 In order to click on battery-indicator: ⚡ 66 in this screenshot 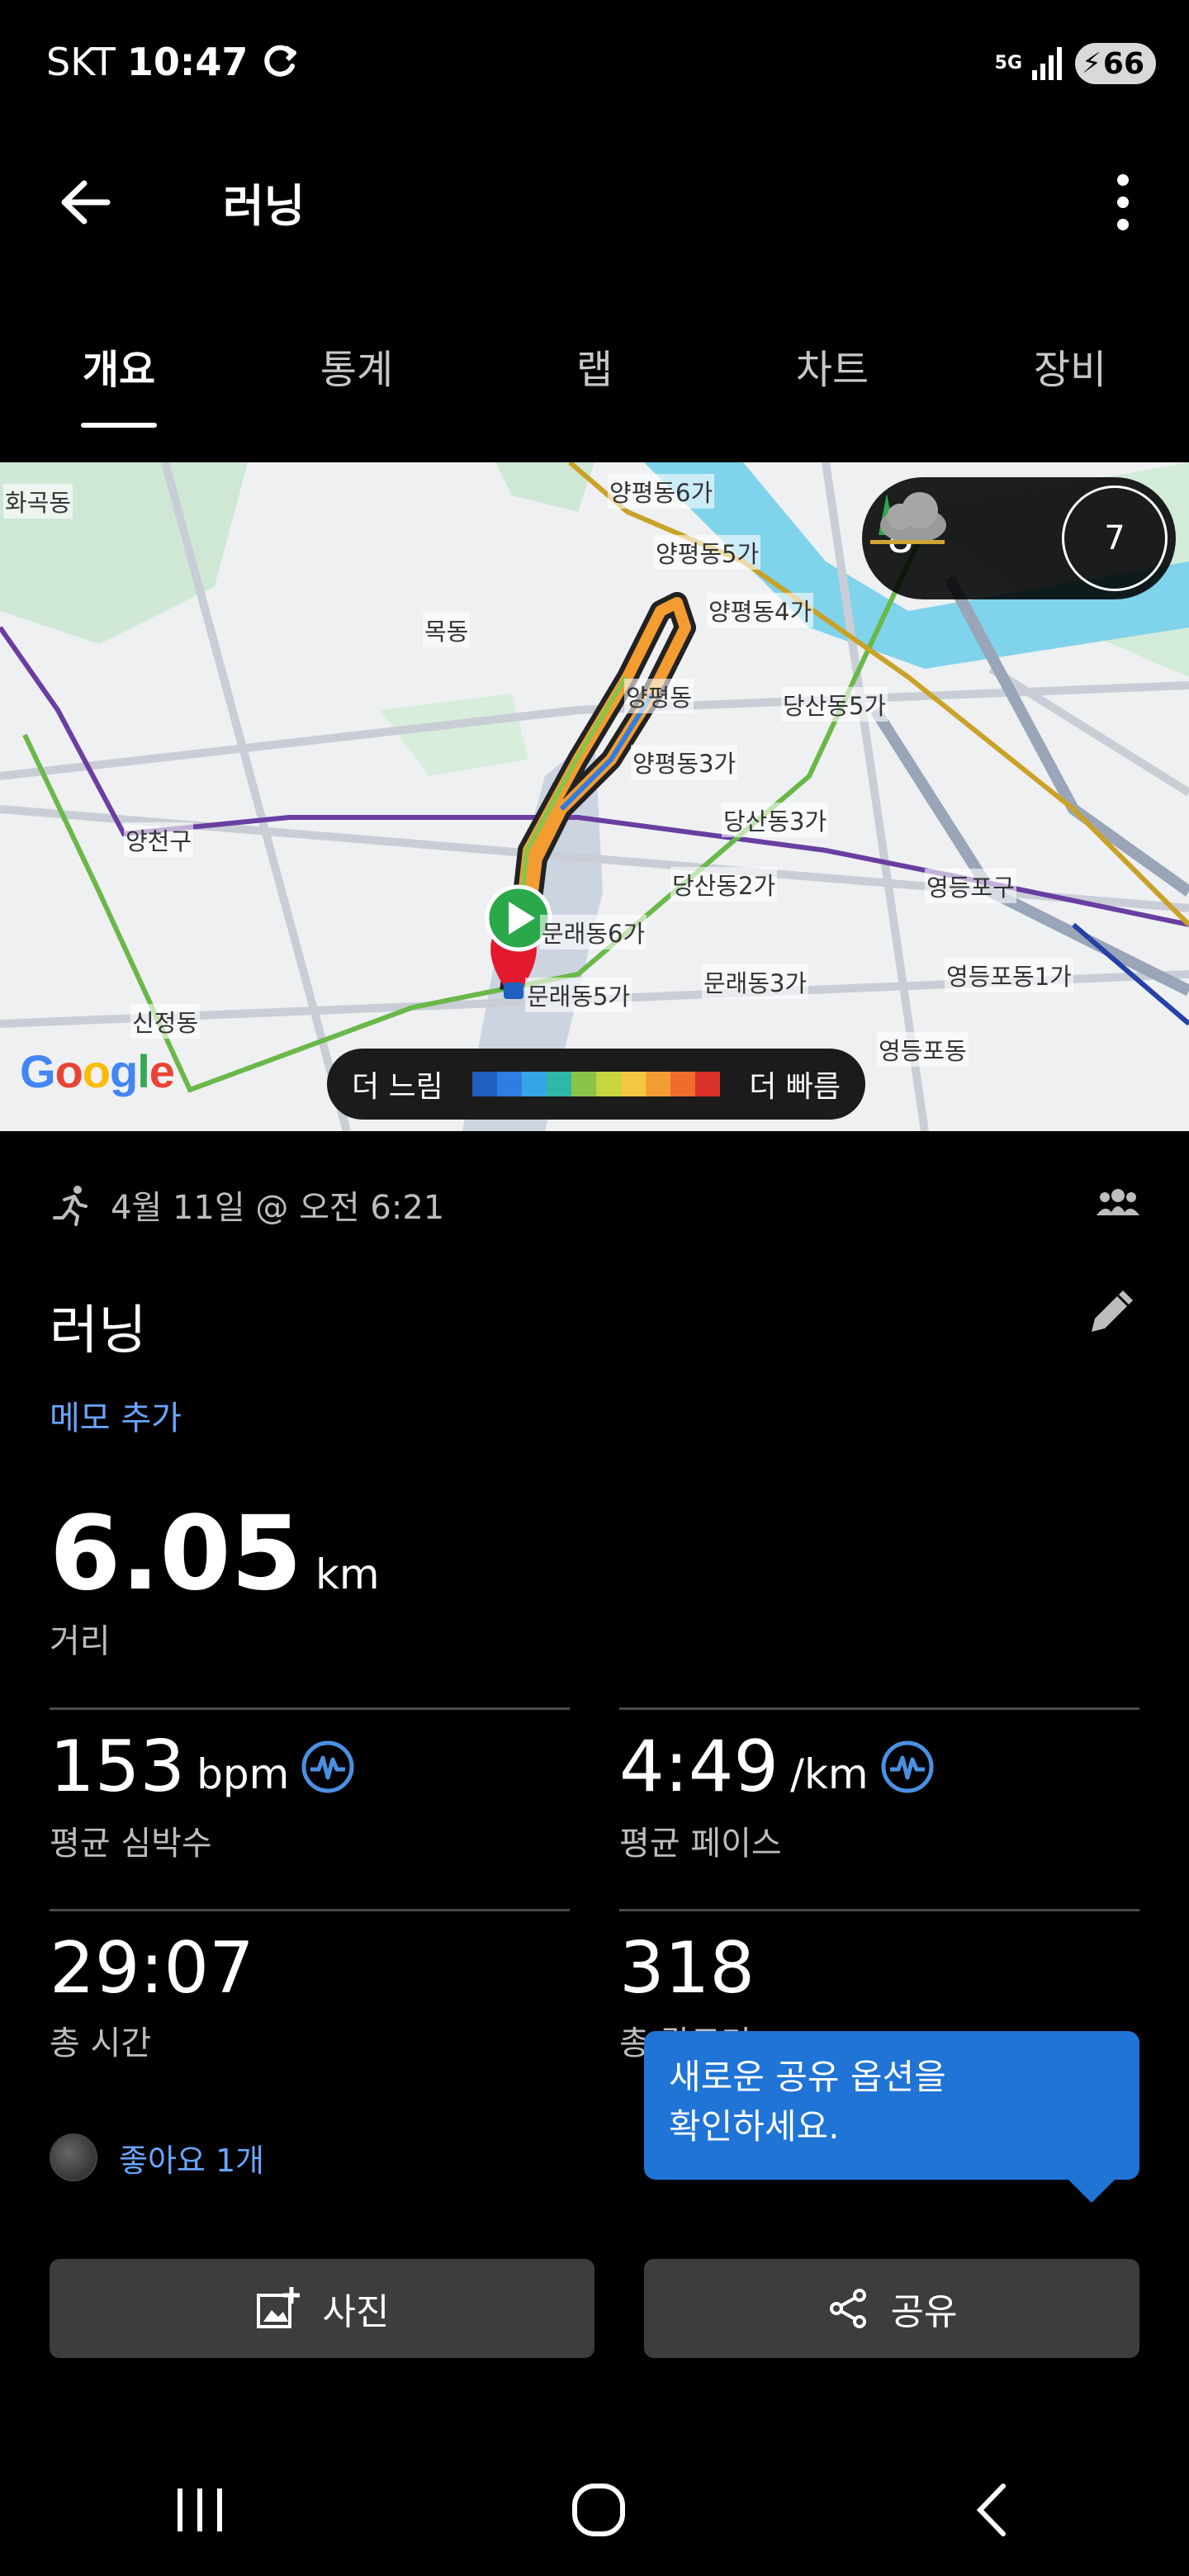, I will do `click(1115, 63)`.